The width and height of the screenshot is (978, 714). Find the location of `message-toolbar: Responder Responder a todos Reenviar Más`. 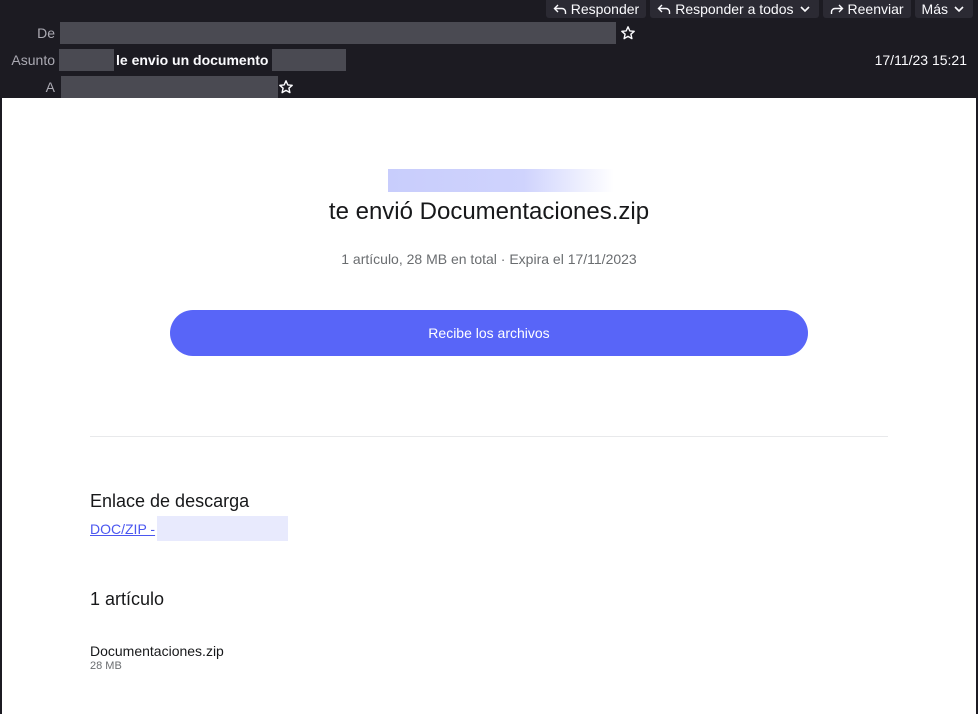

message-toolbar: Responder Responder a todos Reenviar Más is located at coordinates (759, 9).